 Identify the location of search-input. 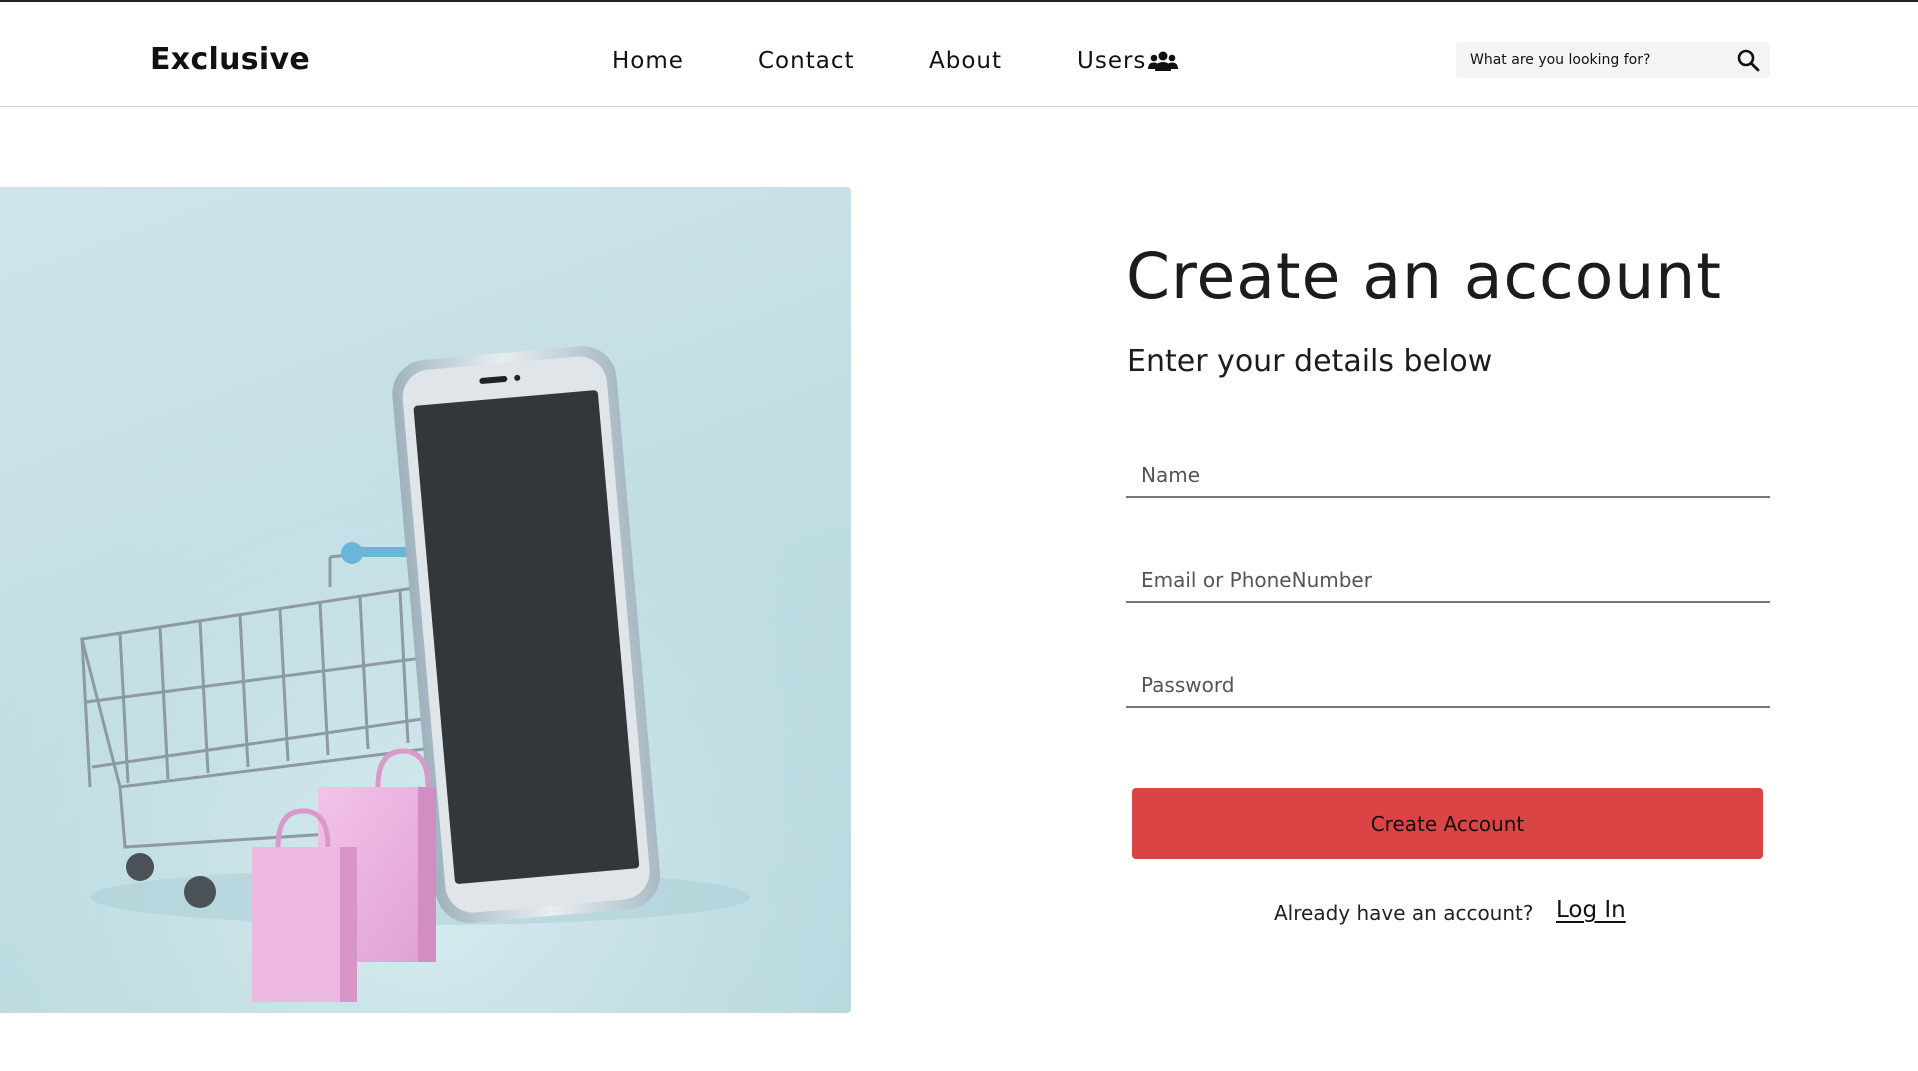
(1595, 60).